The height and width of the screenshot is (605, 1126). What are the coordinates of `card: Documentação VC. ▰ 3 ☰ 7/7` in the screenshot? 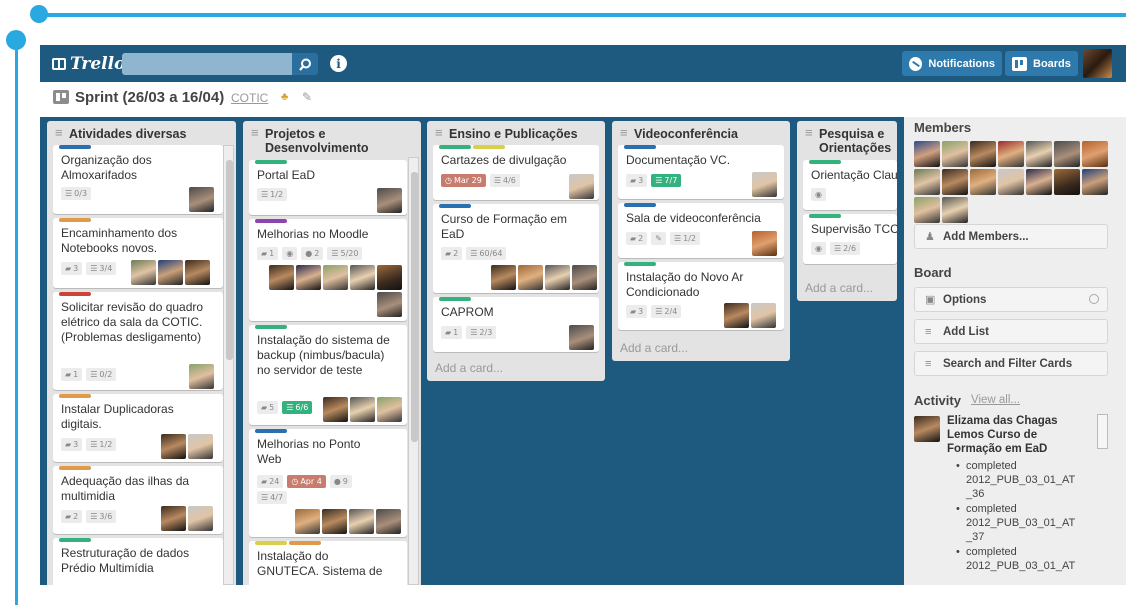 It's located at (701, 172).